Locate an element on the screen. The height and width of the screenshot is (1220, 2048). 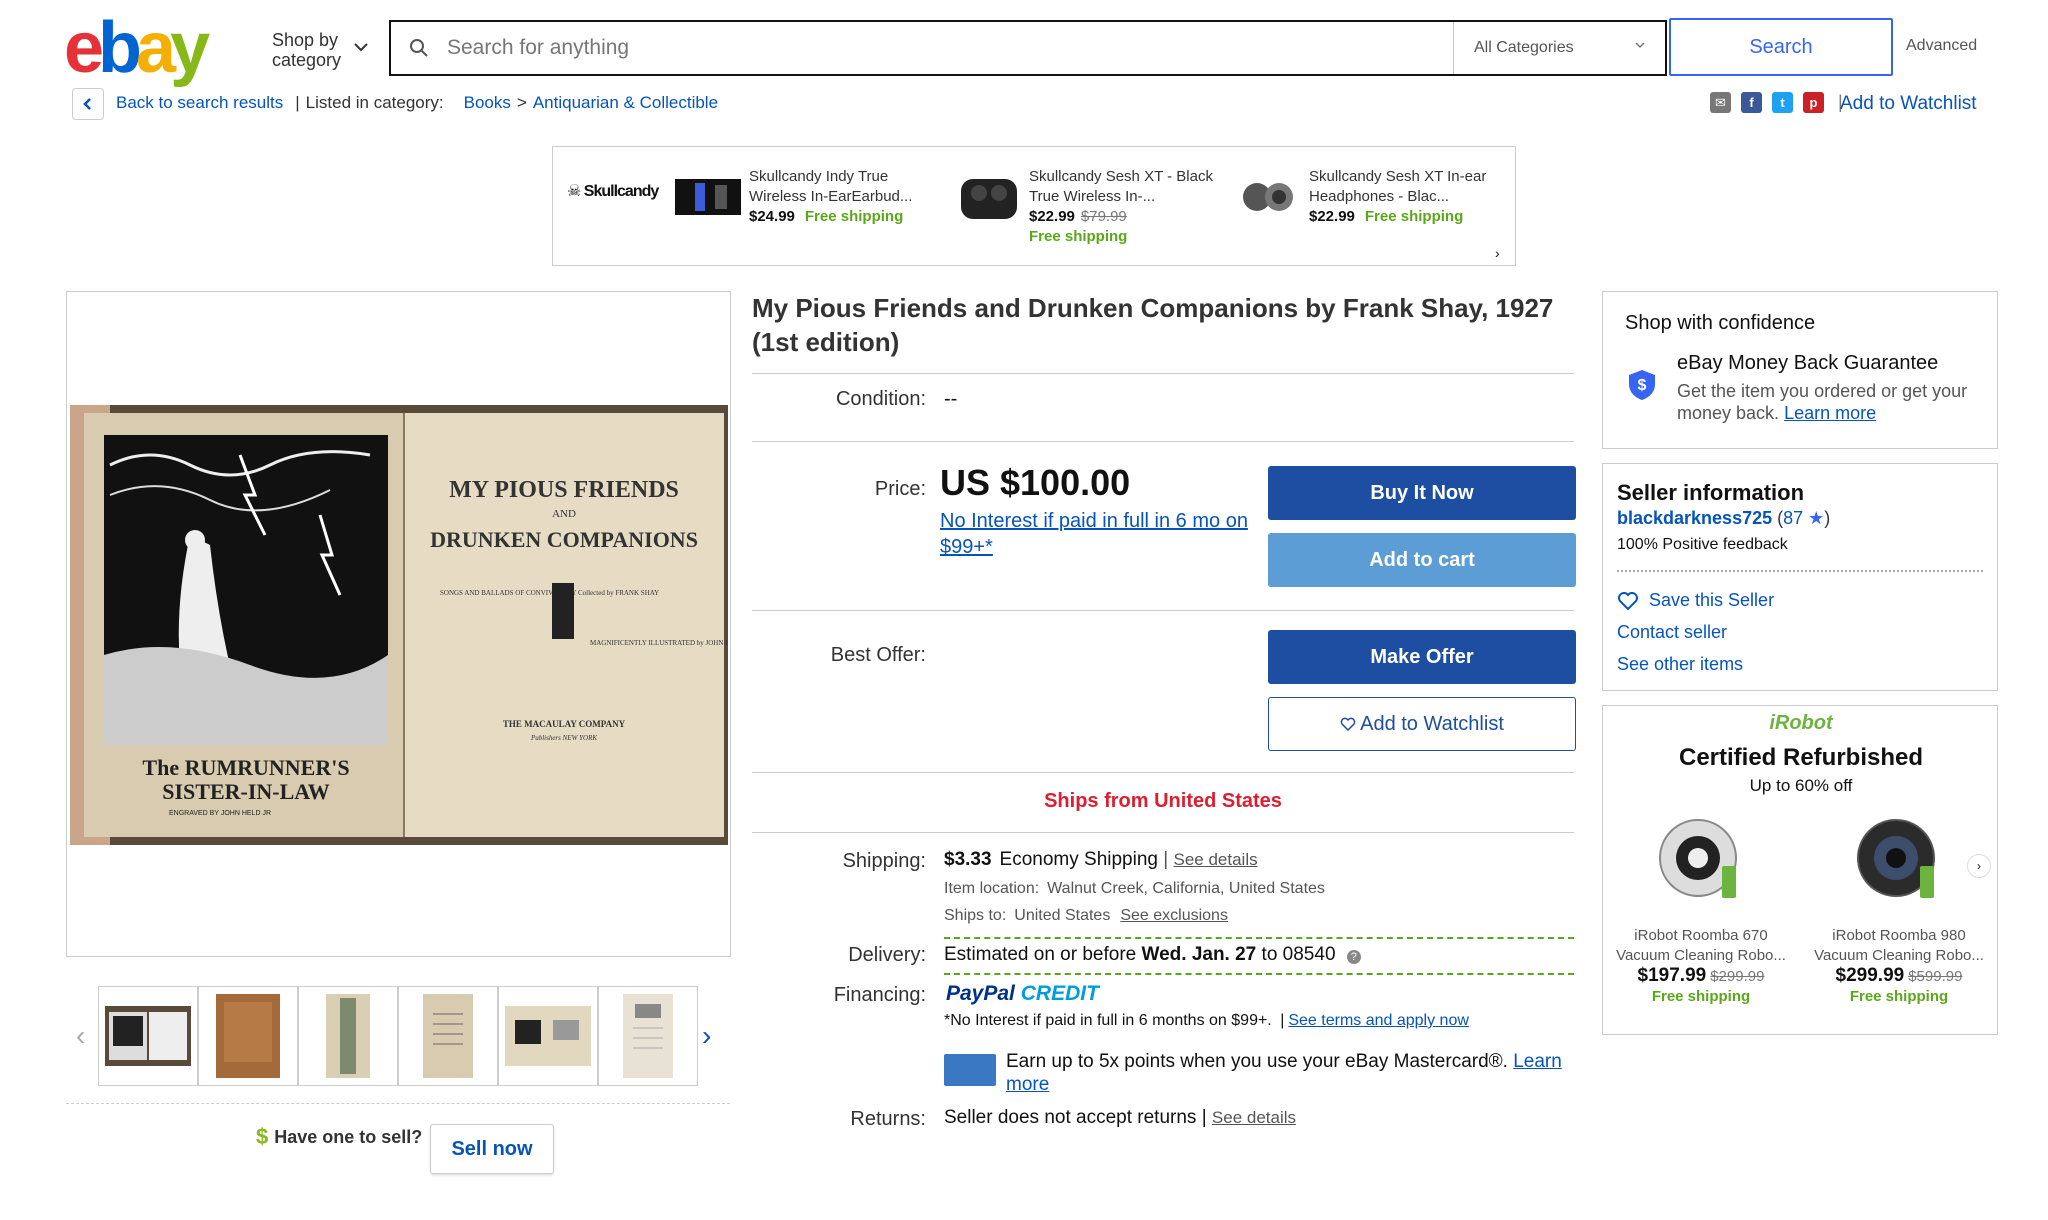
seller-title: Seller information is located at coordinates (1711, 492).